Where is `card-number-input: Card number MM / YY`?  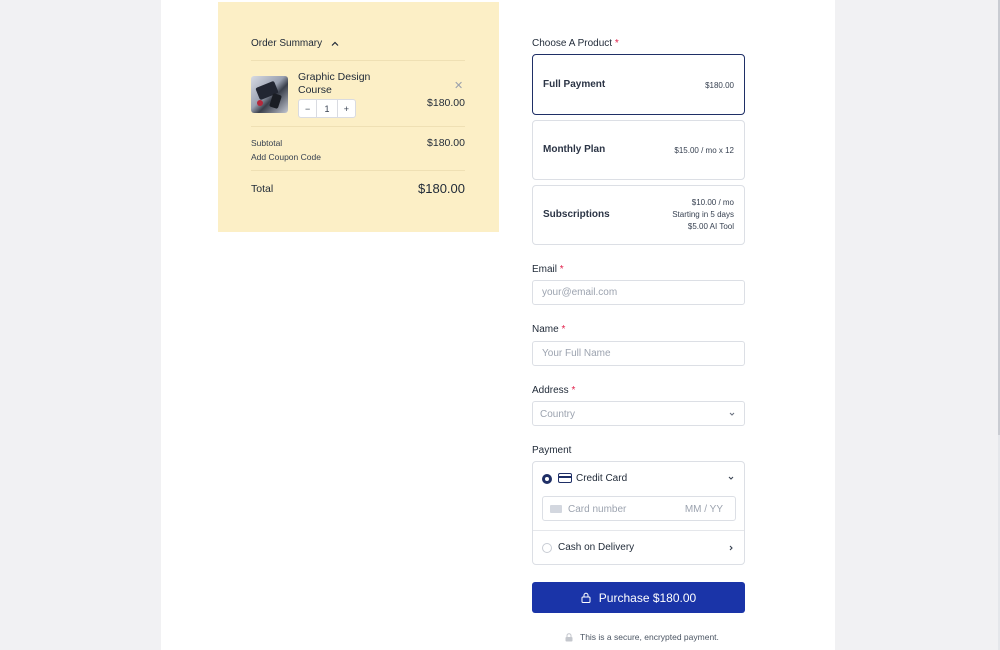 card-number-input: Card number MM / YY is located at coordinates (639, 508).